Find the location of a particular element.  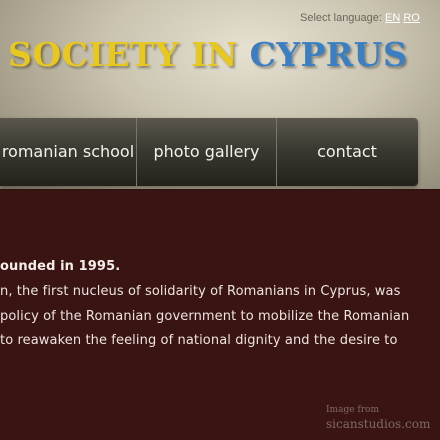

nav-item-romanian-school: romanian school is located at coordinates (68, 152).